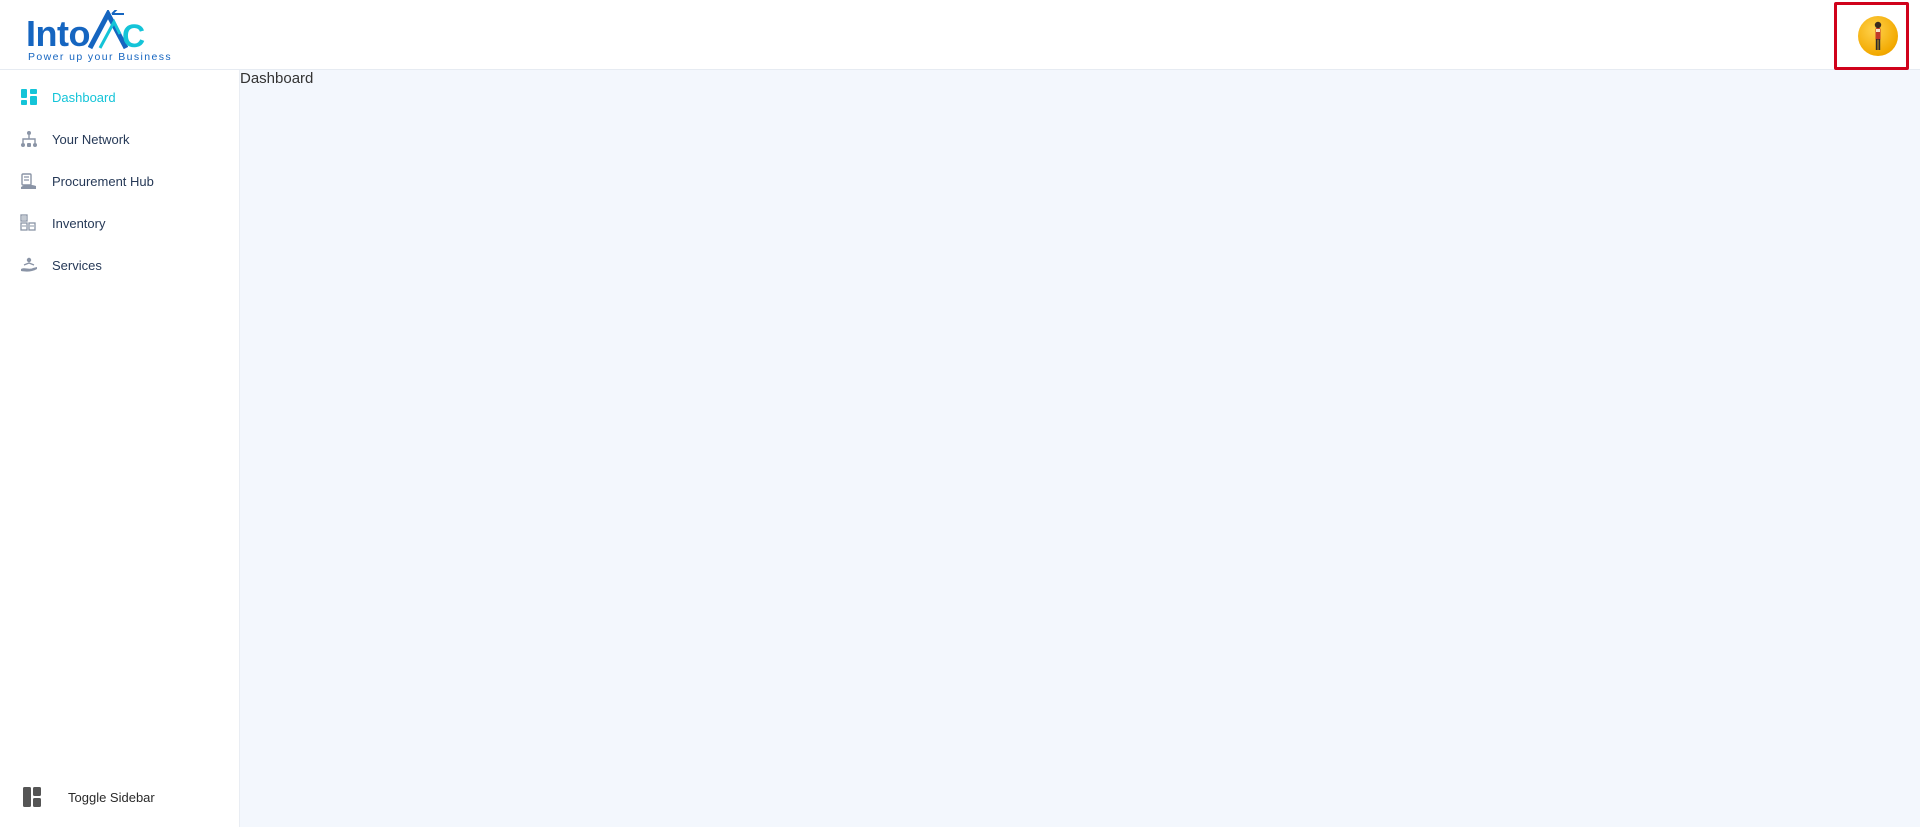 The height and width of the screenshot is (827, 1920). I want to click on page-title: Dashboard, so click(277, 78).